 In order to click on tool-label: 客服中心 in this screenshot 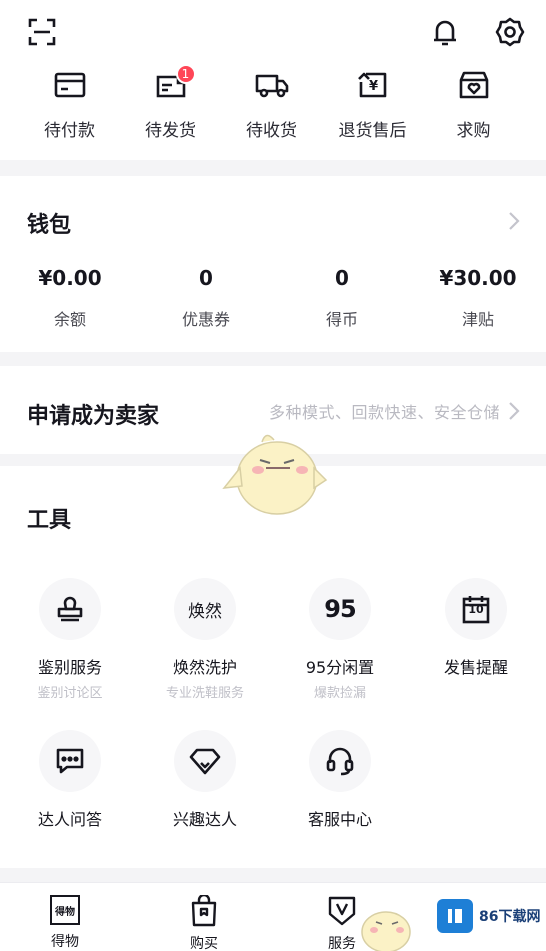, I will do `click(339, 819)`.